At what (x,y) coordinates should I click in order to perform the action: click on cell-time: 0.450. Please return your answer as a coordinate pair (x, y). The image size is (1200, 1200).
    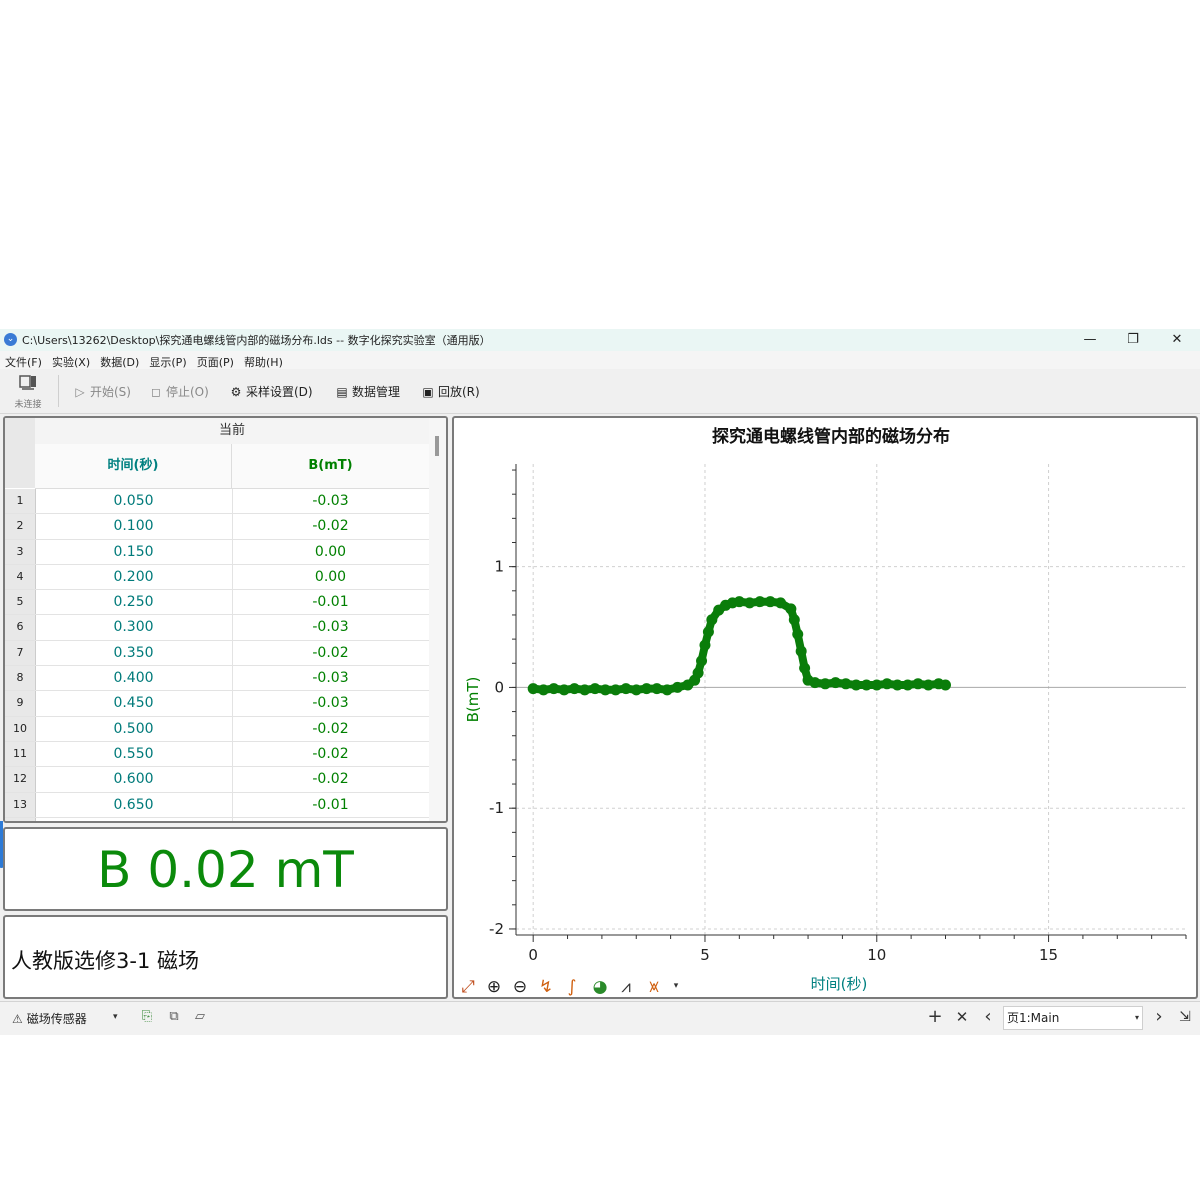
    Looking at the image, I should click on (134, 703).